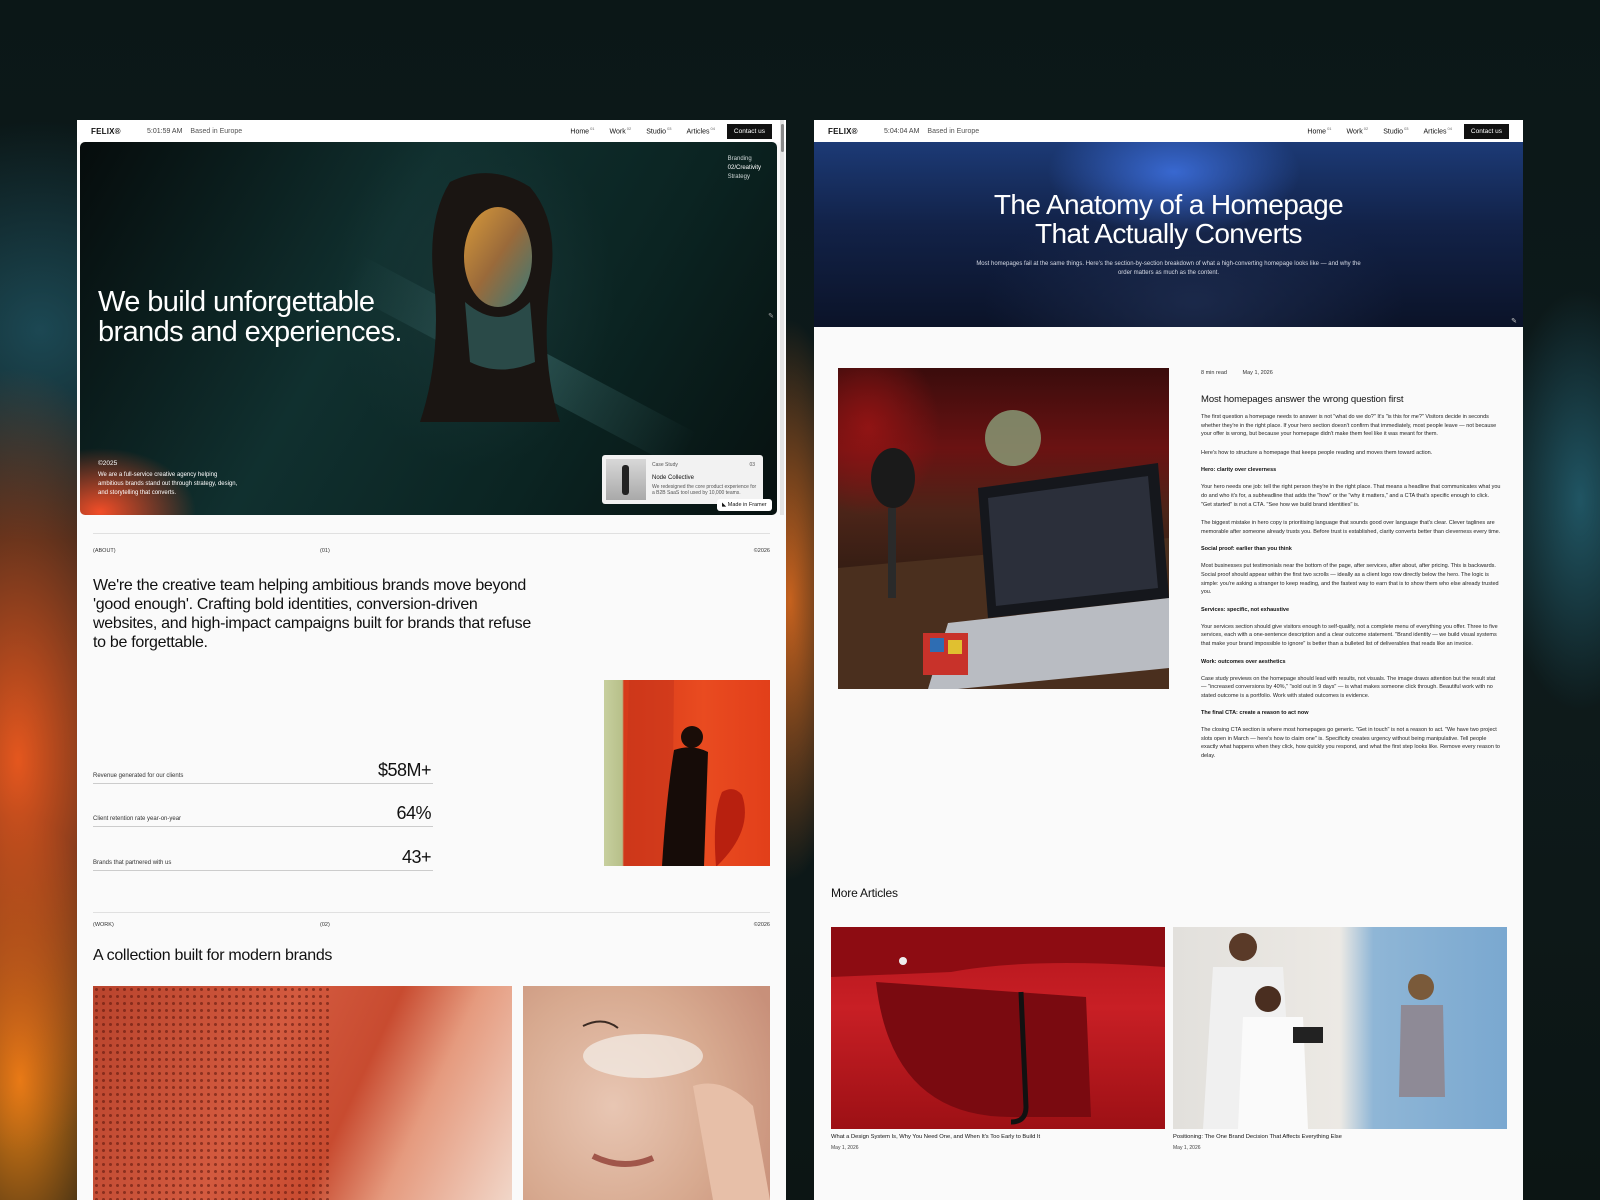  Describe the element at coordinates (132, 862) in the screenshot. I see `stat-label: Brands that partnered with us` at that location.